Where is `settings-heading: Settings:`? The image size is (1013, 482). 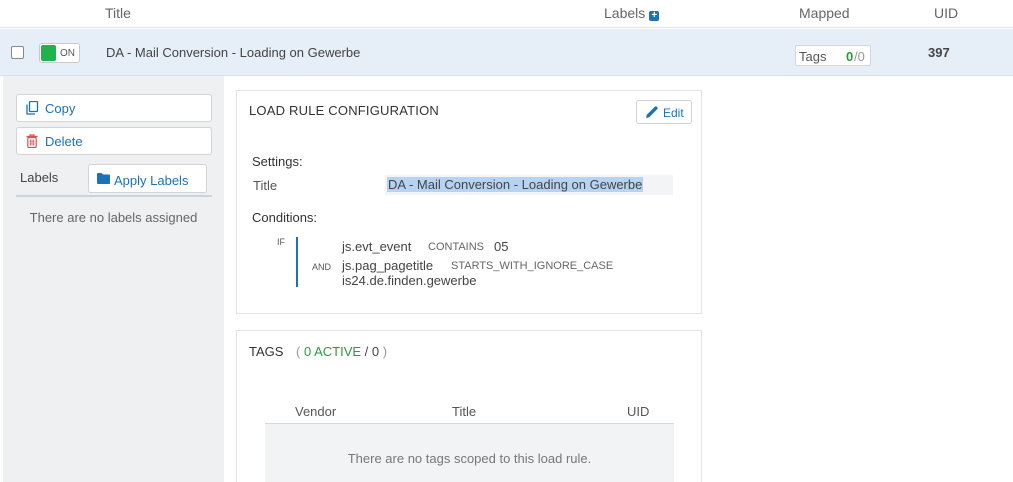 settings-heading: Settings: is located at coordinates (277, 161).